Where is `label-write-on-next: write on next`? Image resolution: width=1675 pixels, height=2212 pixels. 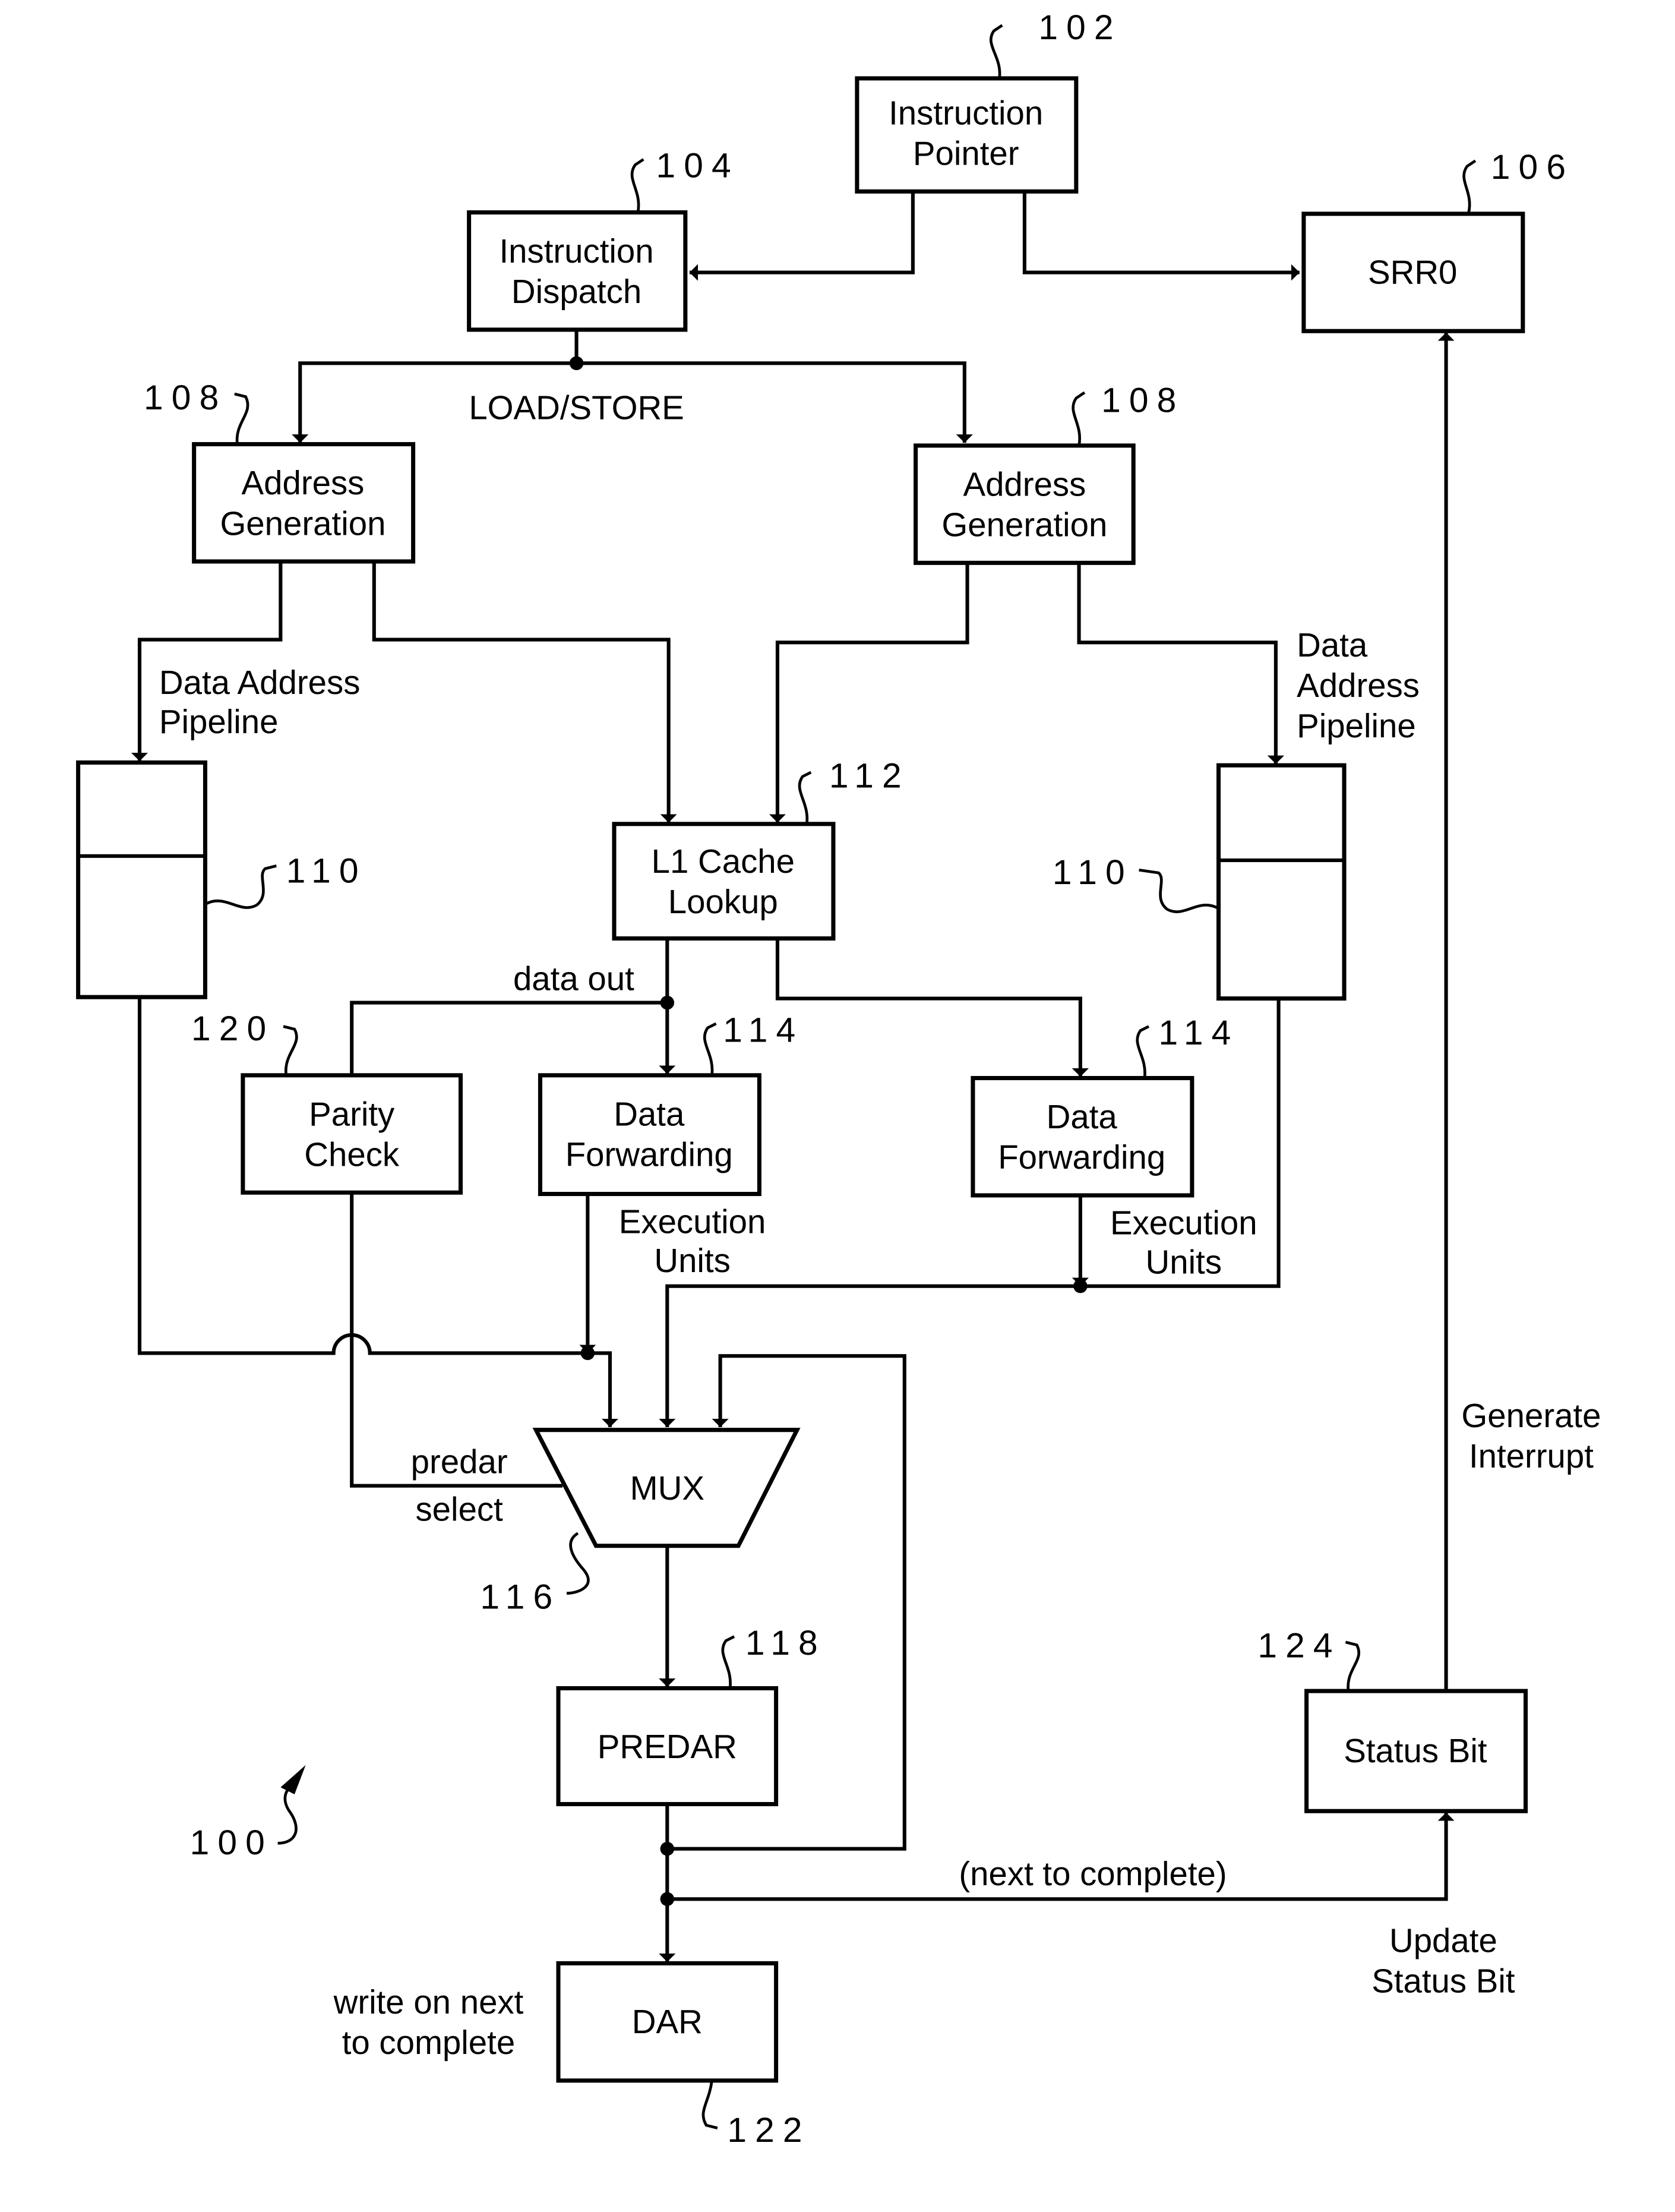 label-write-on-next: write on next is located at coordinates (428, 2002).